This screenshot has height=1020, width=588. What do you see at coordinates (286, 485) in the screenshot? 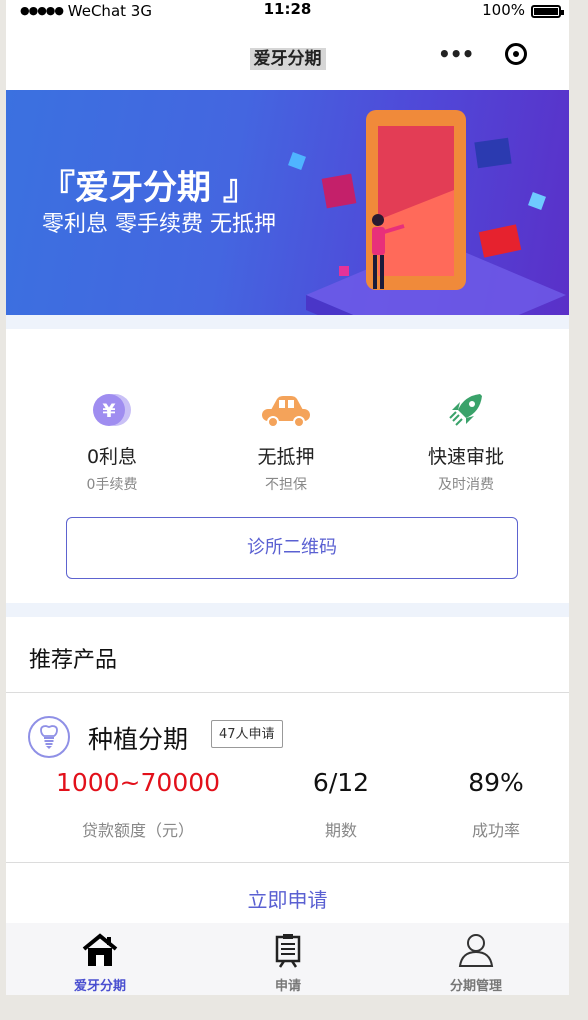
I see `feature-subtitle: 不担保` at bounding box center [286, 485].